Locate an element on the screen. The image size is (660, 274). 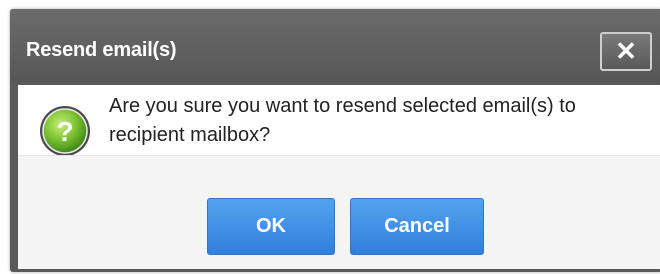
close-button: ✕ is located at coordinates (626, 51).